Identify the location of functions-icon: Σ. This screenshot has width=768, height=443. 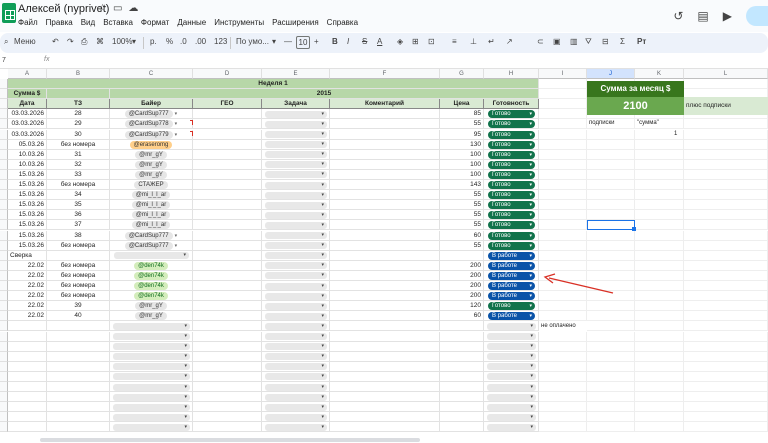
(622, 41).